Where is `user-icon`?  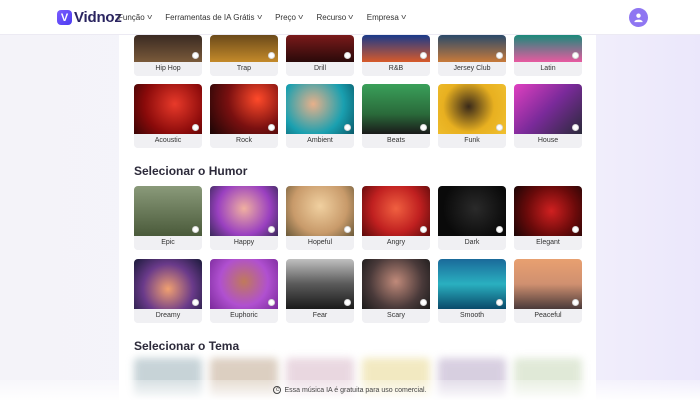
user-icon is located at coordinates (638, 18).